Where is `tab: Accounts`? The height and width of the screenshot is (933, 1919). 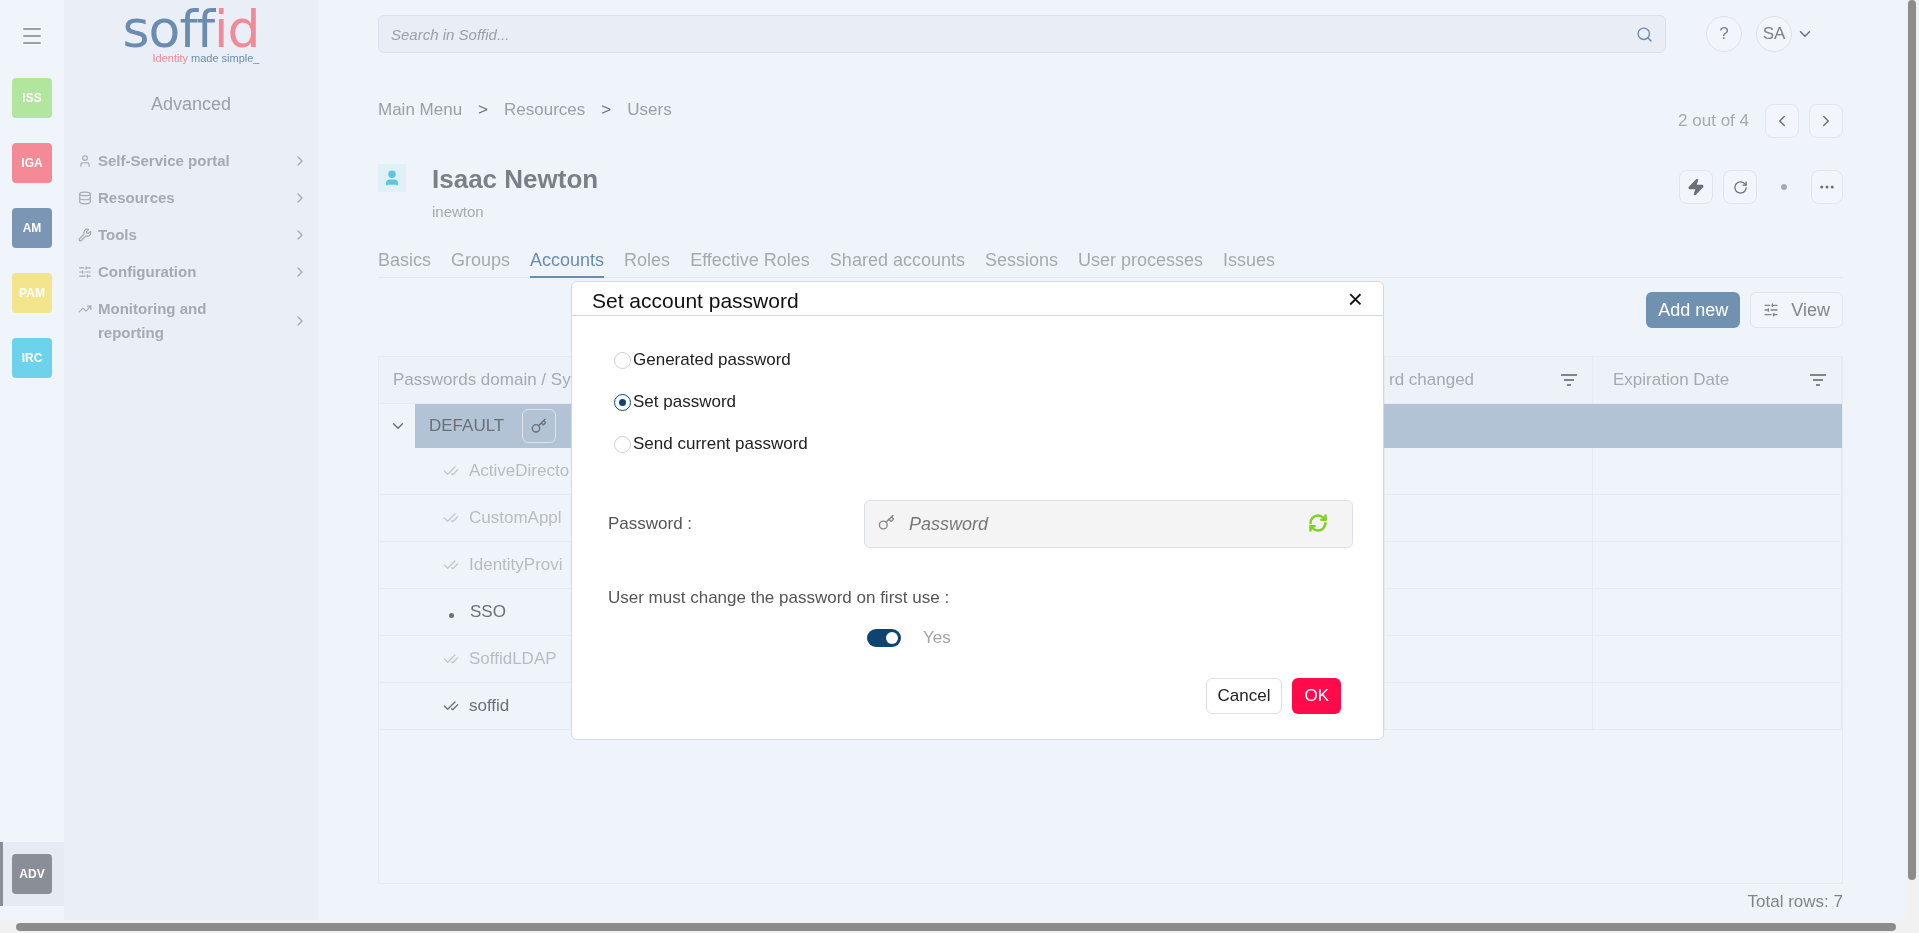 tab: Accounts is located at coordinates (567, 264).